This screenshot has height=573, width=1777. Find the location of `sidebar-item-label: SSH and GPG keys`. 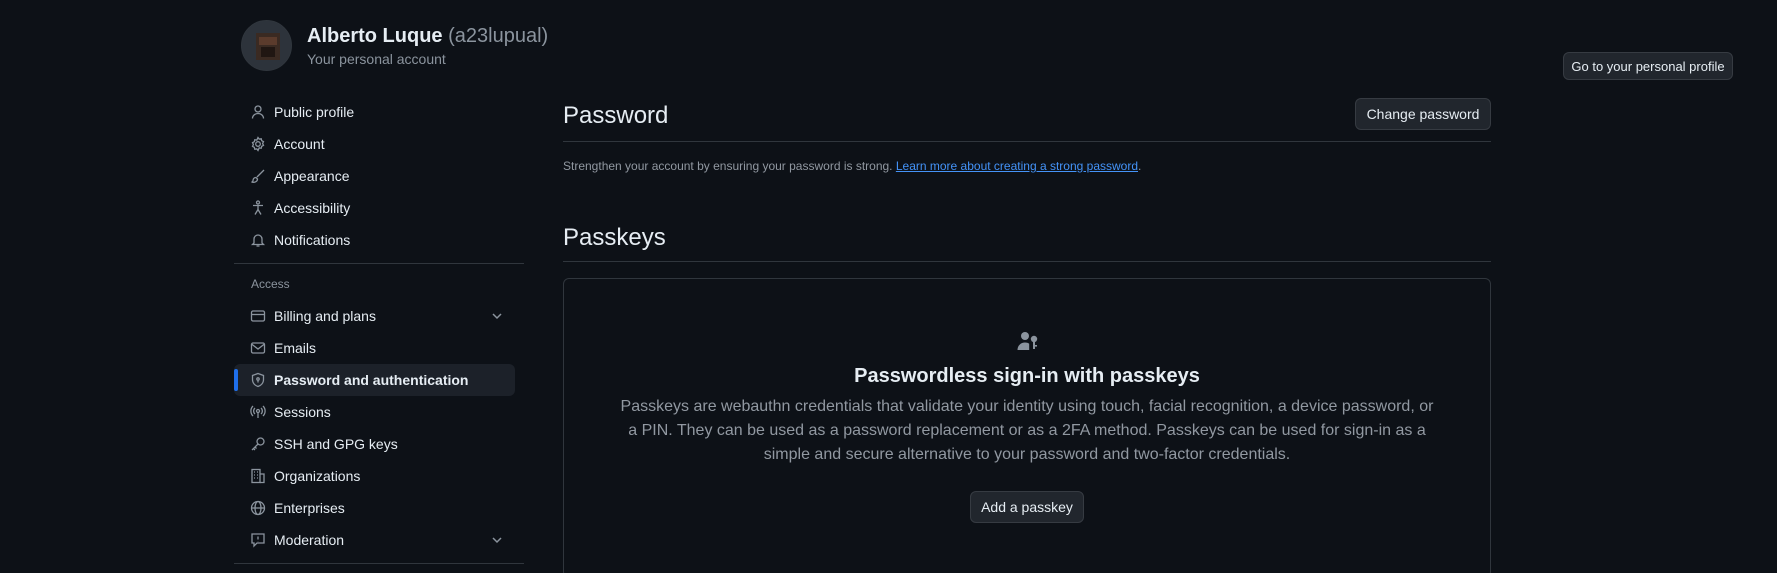

sidebar-item-label: SSH and GPG keys is located at coordinates (336, 444).